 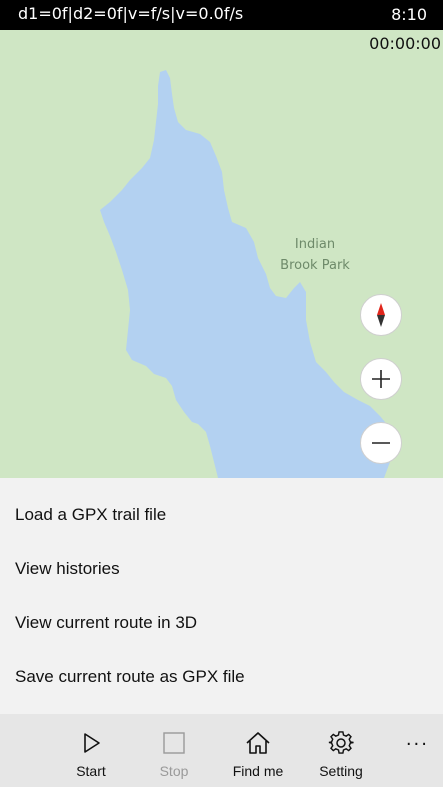 What do you see at coordinates (341, 742) in the screenshot?
I see `gear-icon` at bounding box center [341, 742].